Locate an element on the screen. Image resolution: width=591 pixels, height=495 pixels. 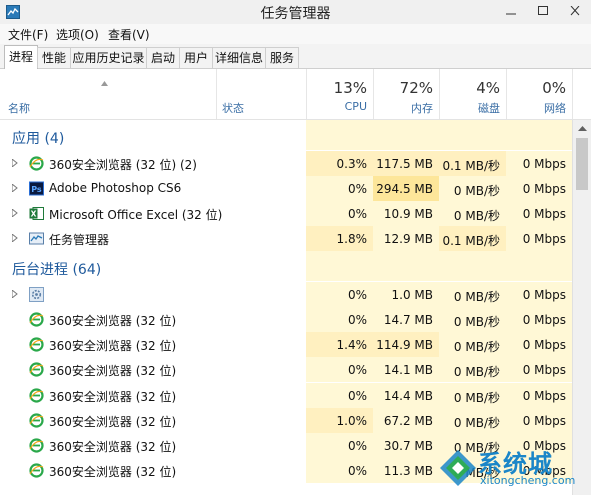
tab-app-history: 应用历史记录 is located at coordinates (108, 57).